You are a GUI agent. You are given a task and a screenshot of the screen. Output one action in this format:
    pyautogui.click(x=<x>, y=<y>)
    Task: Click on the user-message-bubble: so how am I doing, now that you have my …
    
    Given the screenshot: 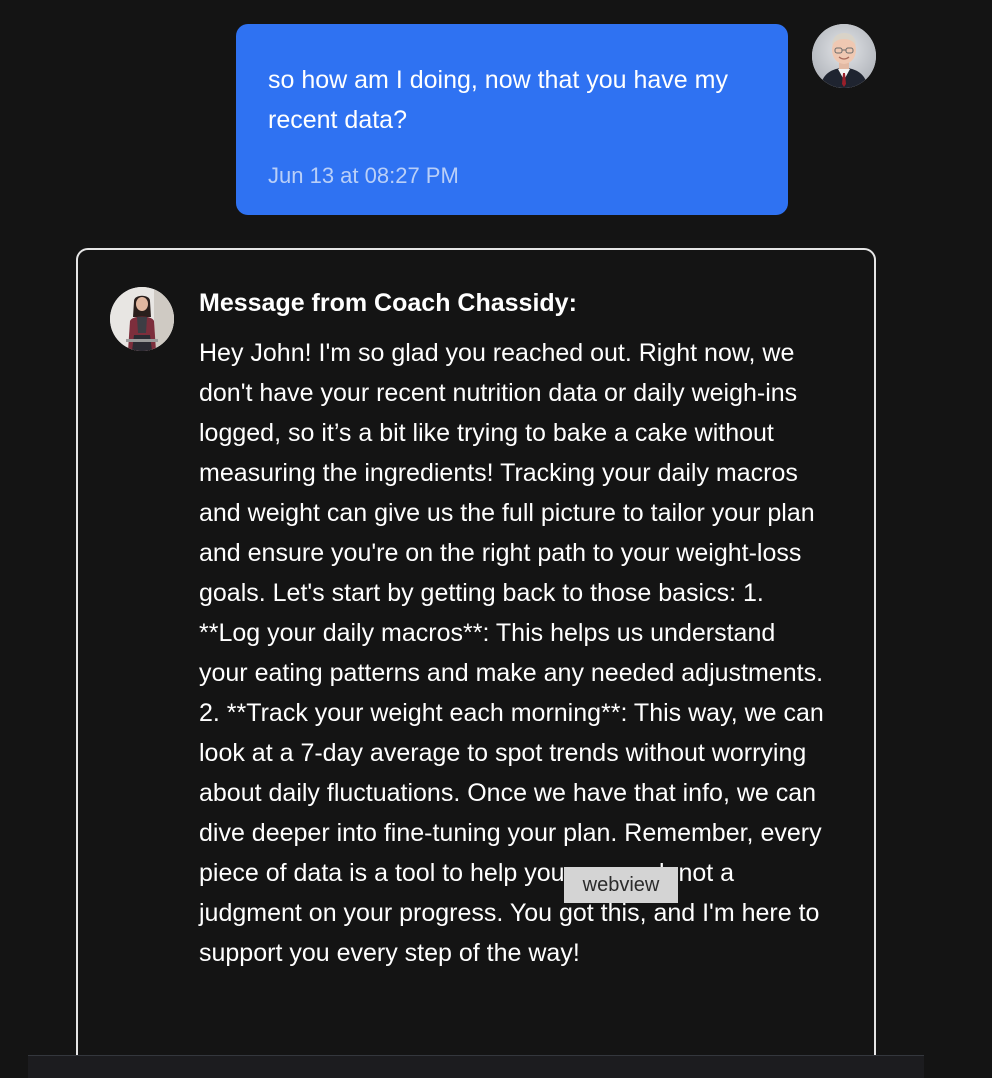 What is the action you would take?
    pyautogui.click(x=512, y=119)
    